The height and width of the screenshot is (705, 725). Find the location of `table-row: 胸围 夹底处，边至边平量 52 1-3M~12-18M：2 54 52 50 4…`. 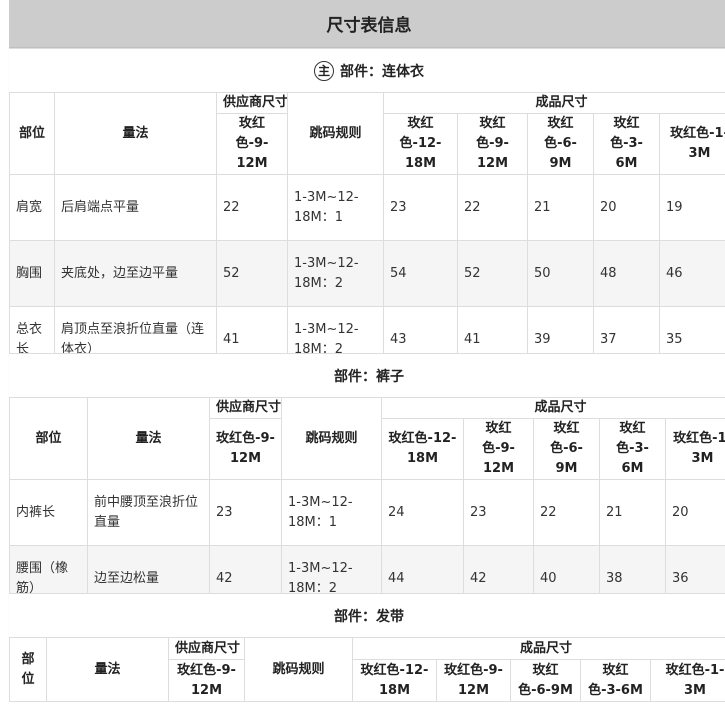

table-row: 胸围 夹底处，边至边平量 52 1-3M~12-18M：2 54 52 50 4… is located at coordinates (367, 273).